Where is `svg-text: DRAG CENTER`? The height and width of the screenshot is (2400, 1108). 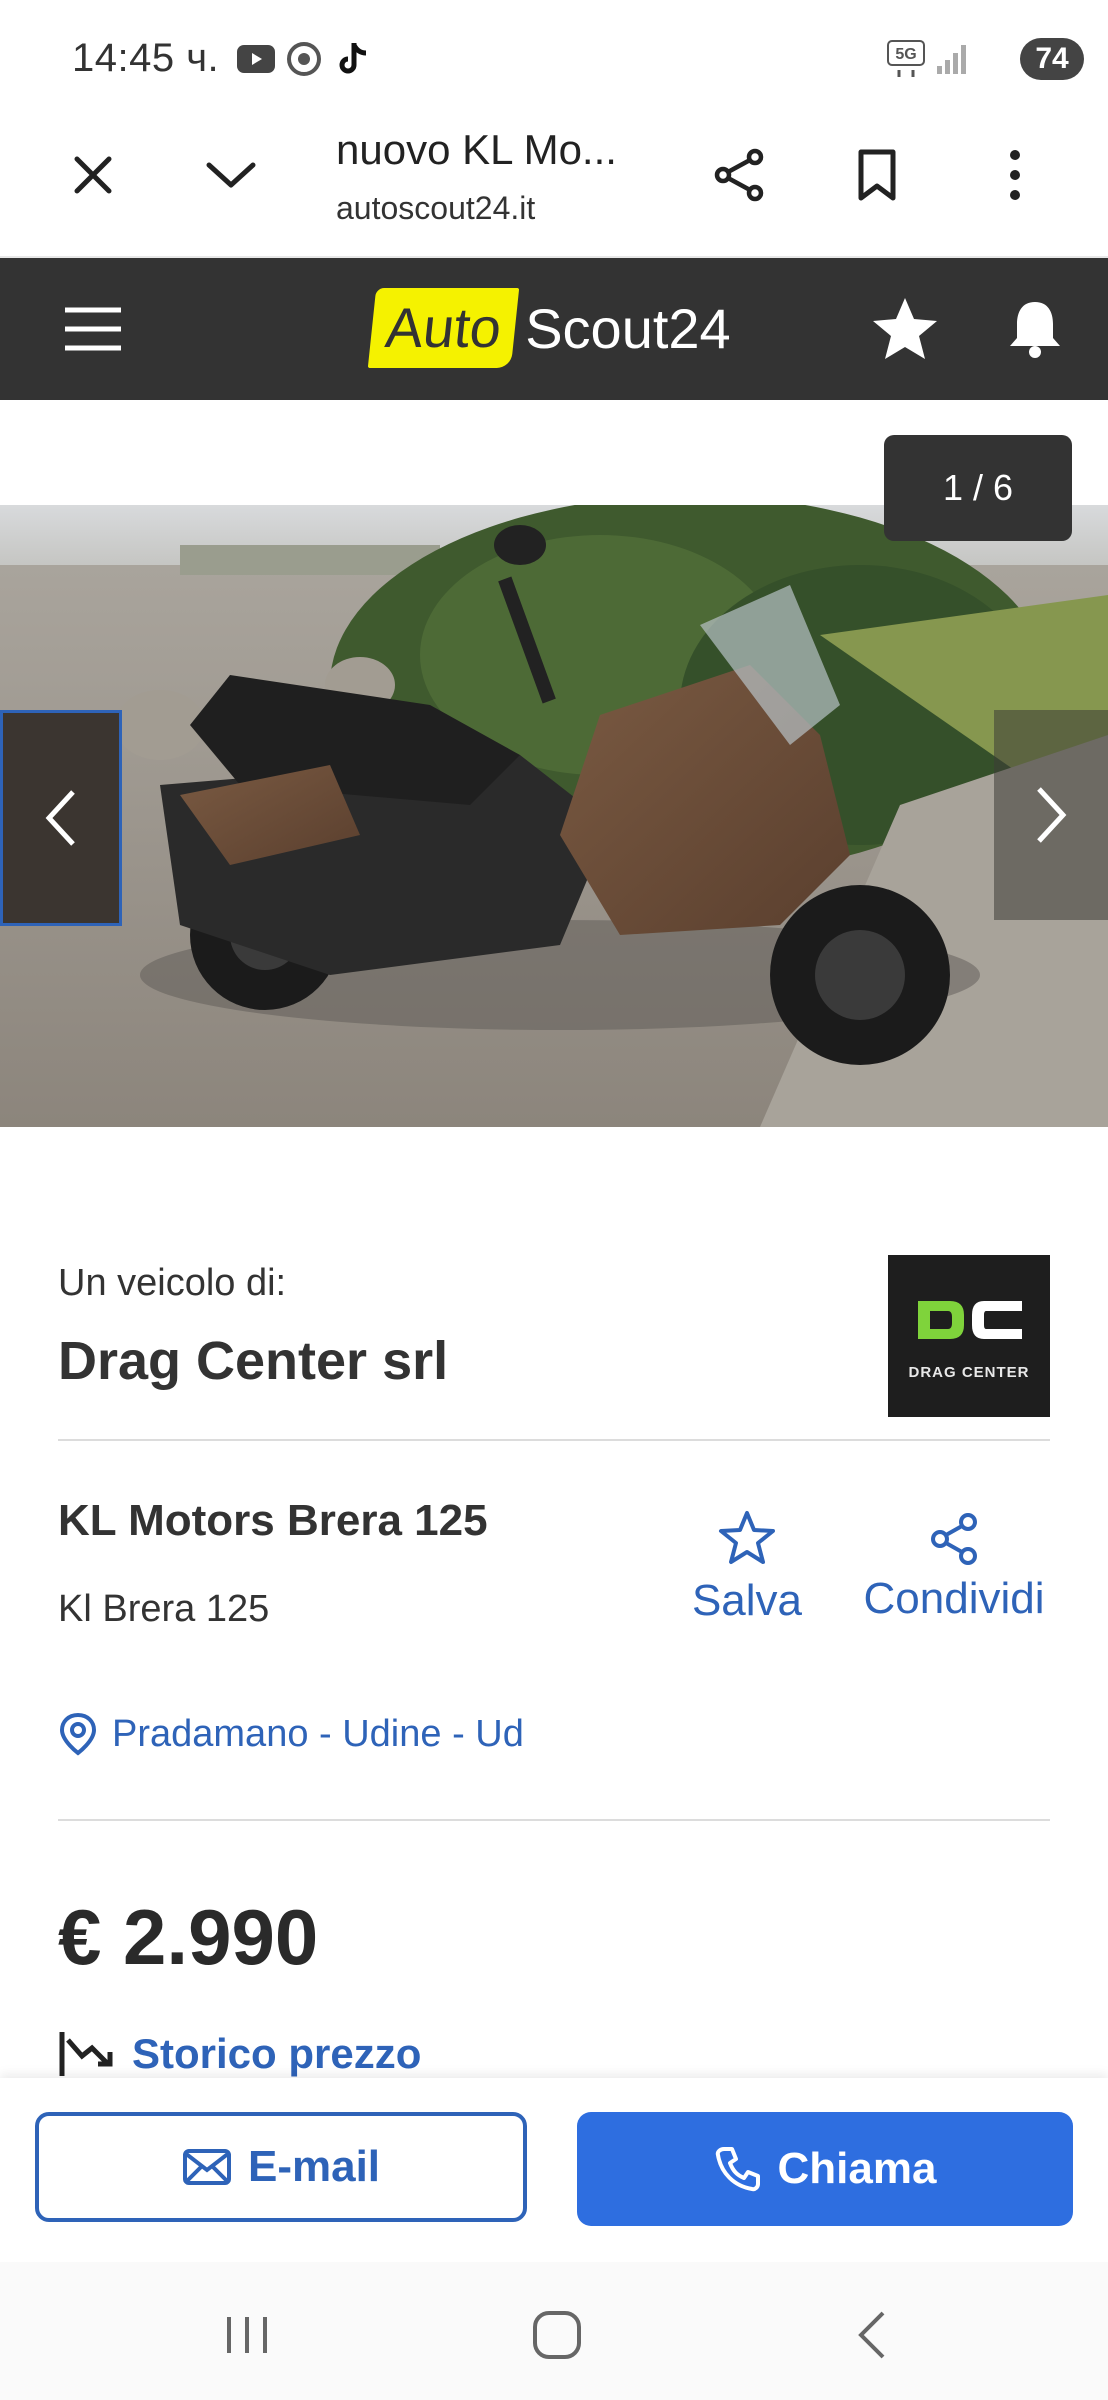
svg-text: DRAG CENTER is located at coordinates (968, 1372).